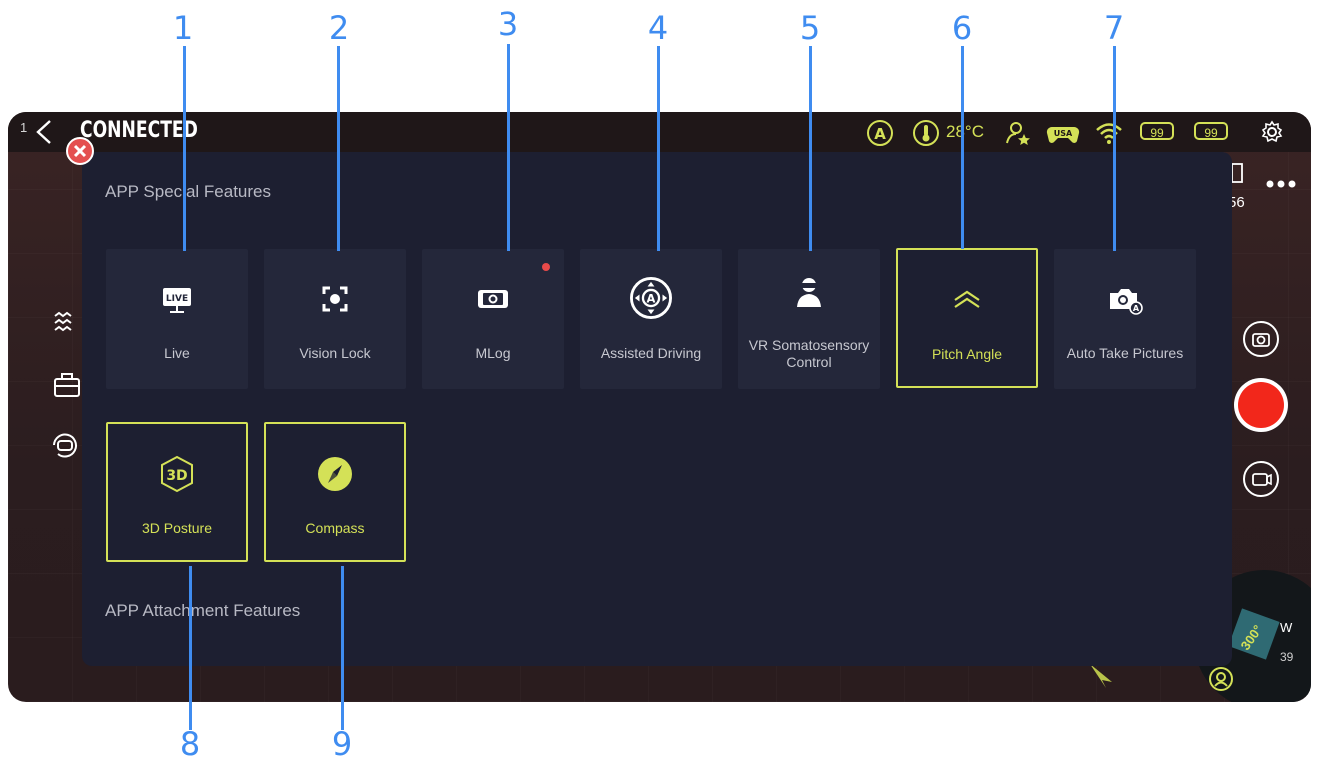 This screenshot has width=1320, height=763. What do you see at coordinates (342, 744) in the screenshot?
I see `callout-9: 9` at bounding box center [342, 744].